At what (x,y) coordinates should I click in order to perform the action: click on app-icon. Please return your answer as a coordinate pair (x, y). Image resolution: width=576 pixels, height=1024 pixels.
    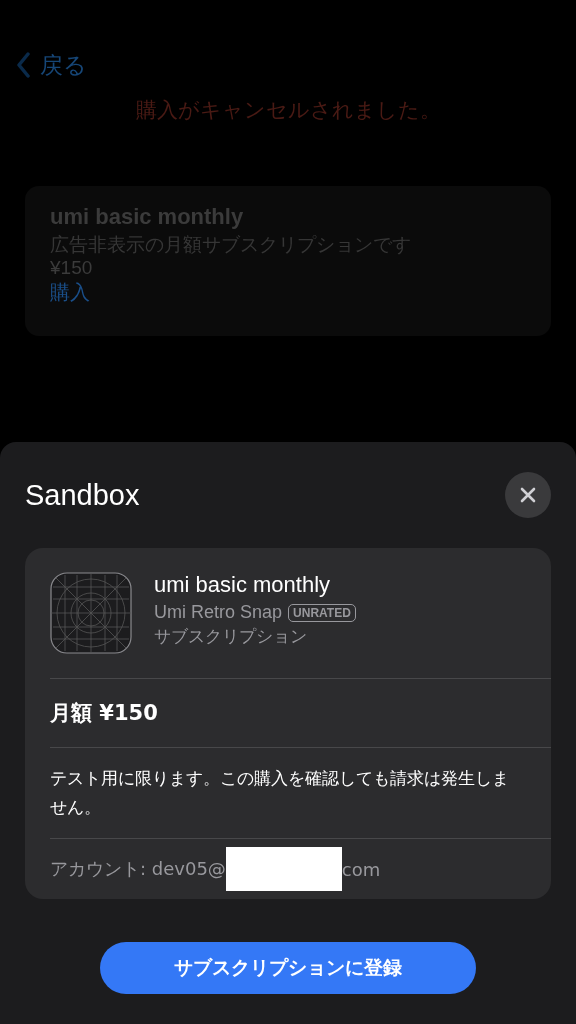
    Looking at the image, I should click on (91, 613).